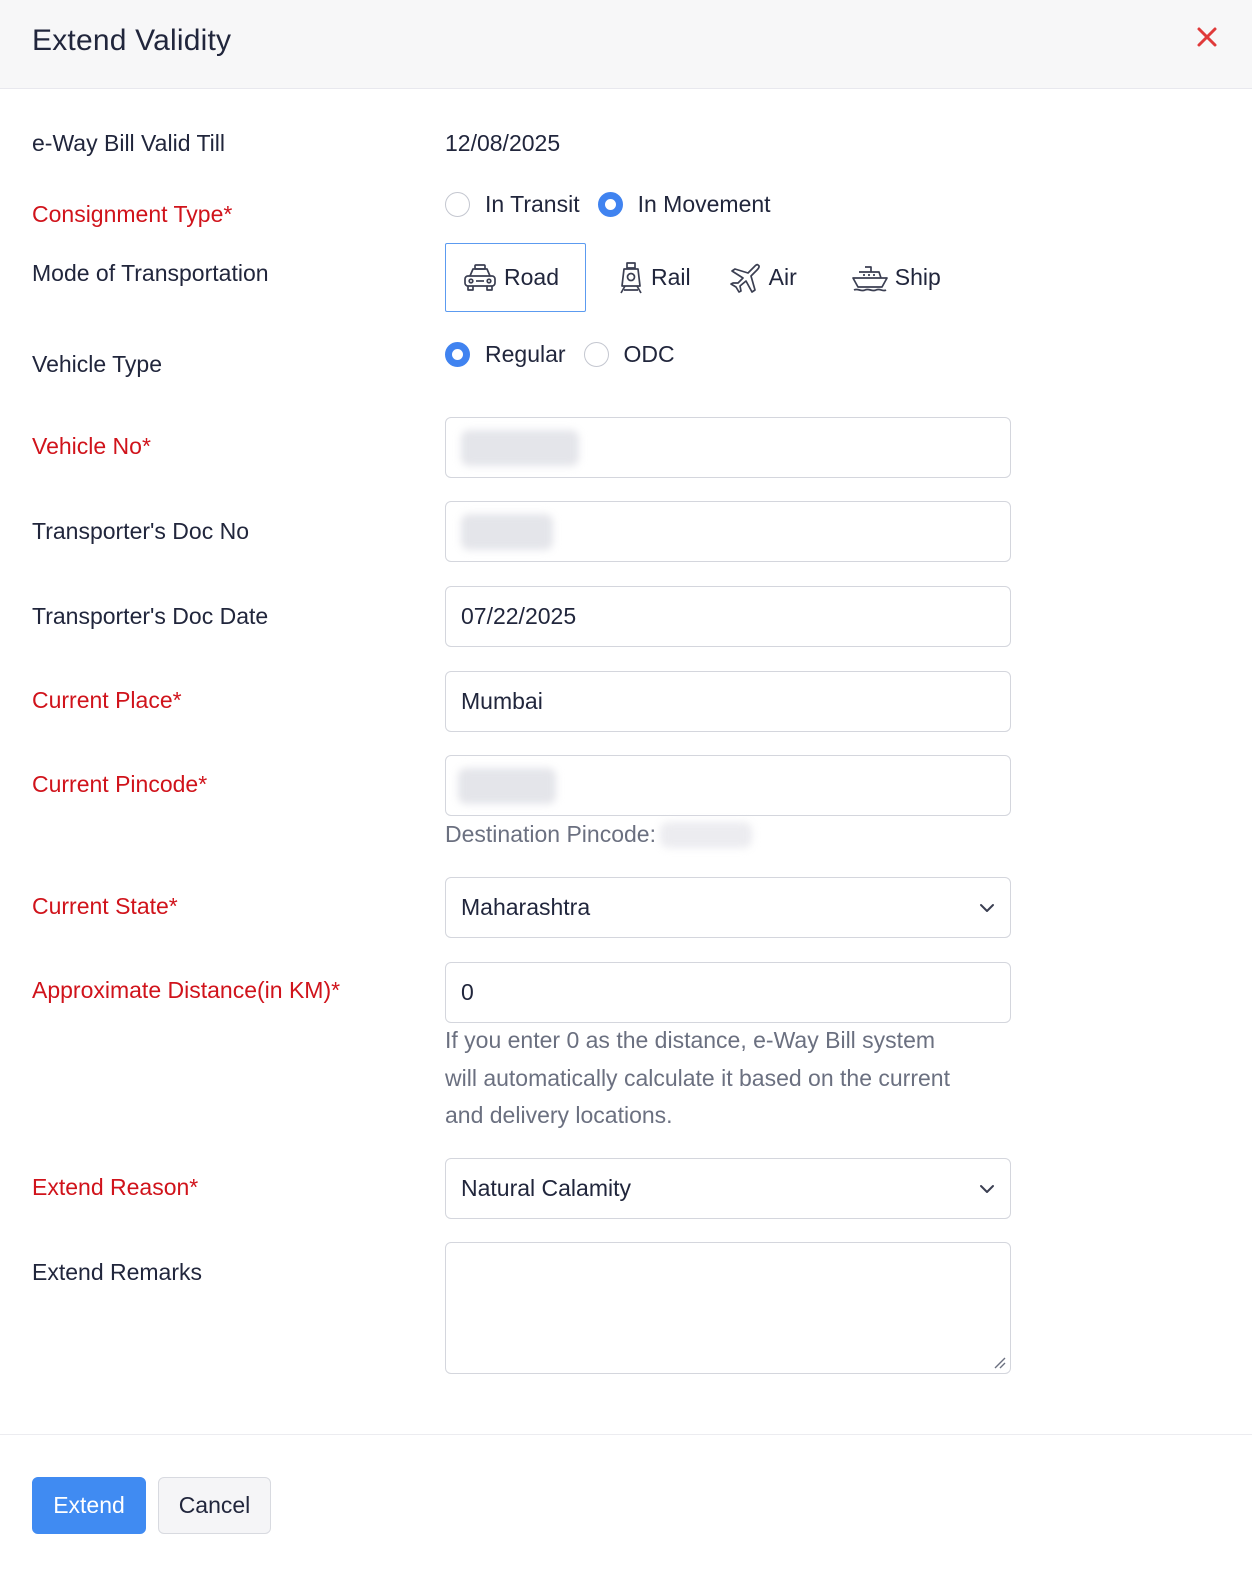 This screenshot has height=1570, width=1252. What do you see at coordinates (728, 447) in the screenshot?
I see `vehicle-no-input` at bounding box center [728, 447].